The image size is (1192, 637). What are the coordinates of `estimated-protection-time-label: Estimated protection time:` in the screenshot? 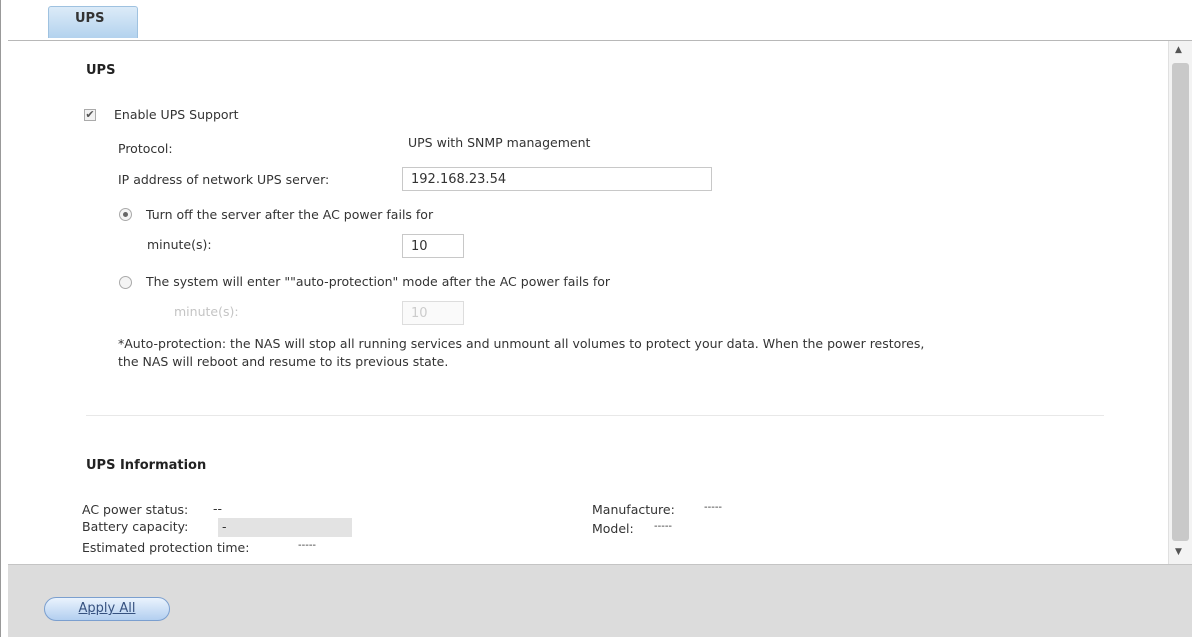 It's located at (166, 547).